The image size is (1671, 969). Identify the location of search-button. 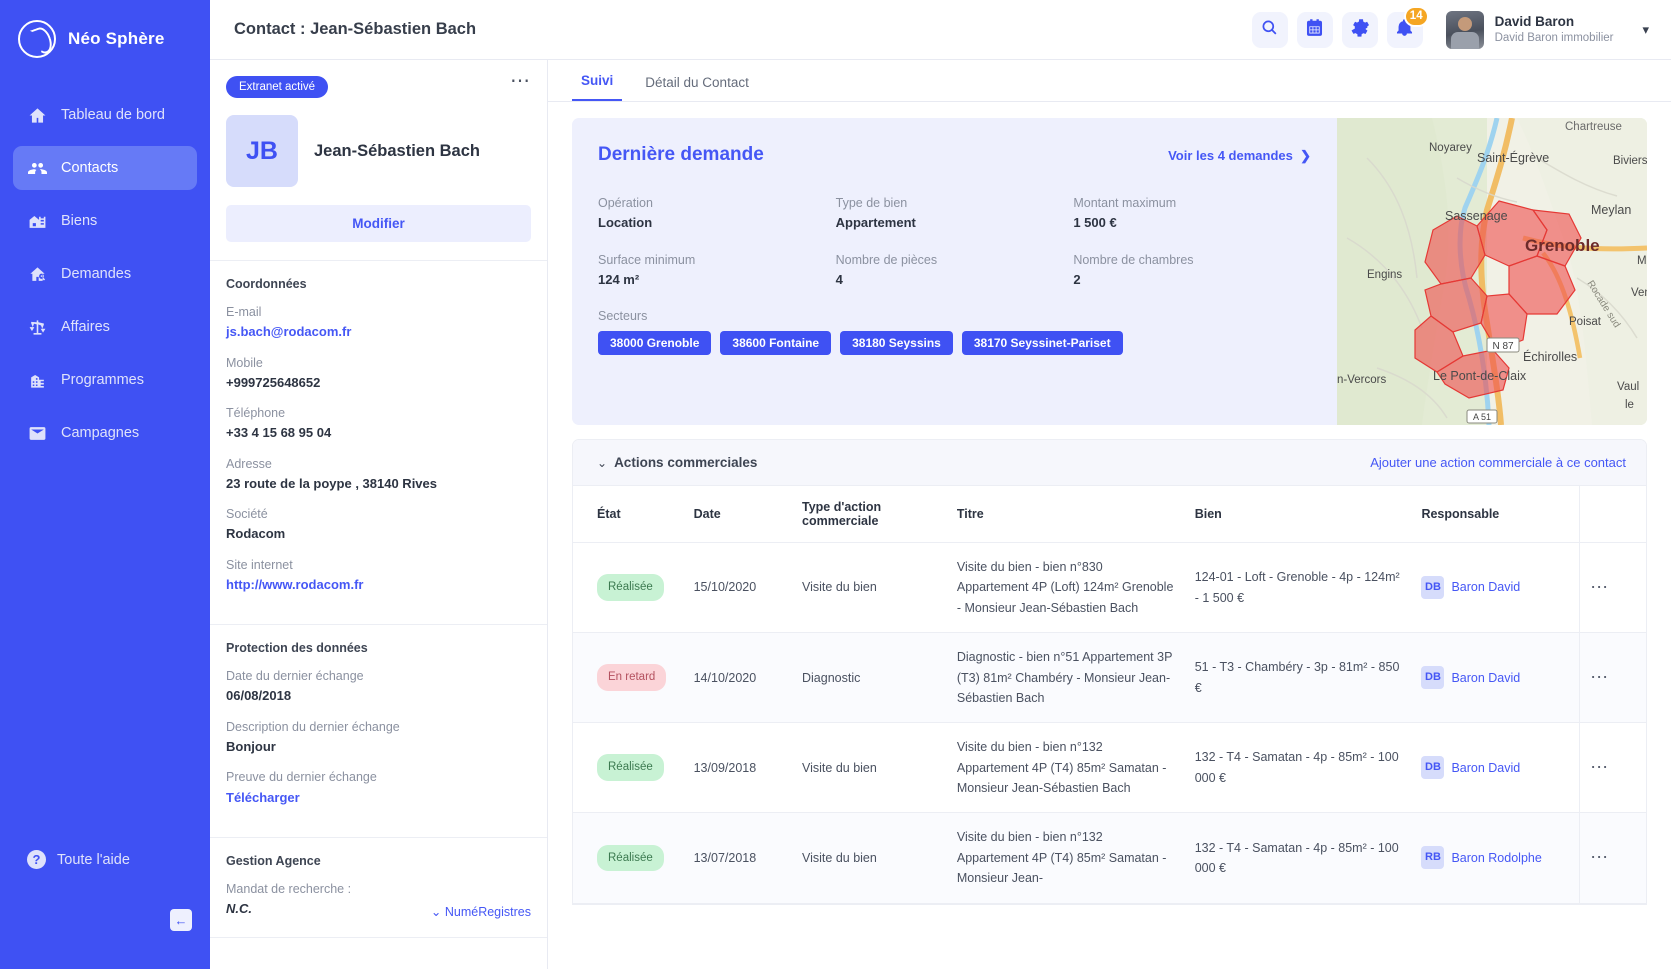
(1269, 29).